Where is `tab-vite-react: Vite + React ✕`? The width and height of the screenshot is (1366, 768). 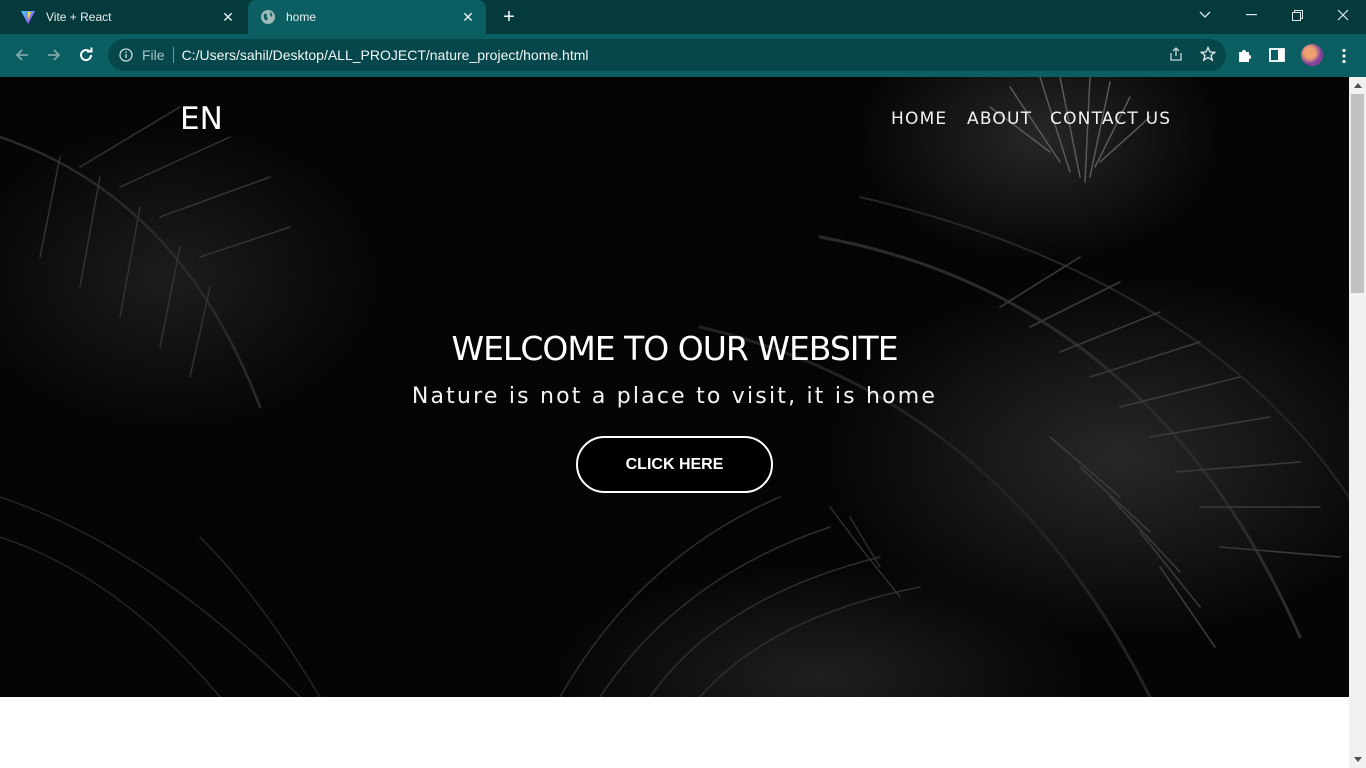
tab-vite-react: Vite + React ✕ is located at coordinates (127, 17).